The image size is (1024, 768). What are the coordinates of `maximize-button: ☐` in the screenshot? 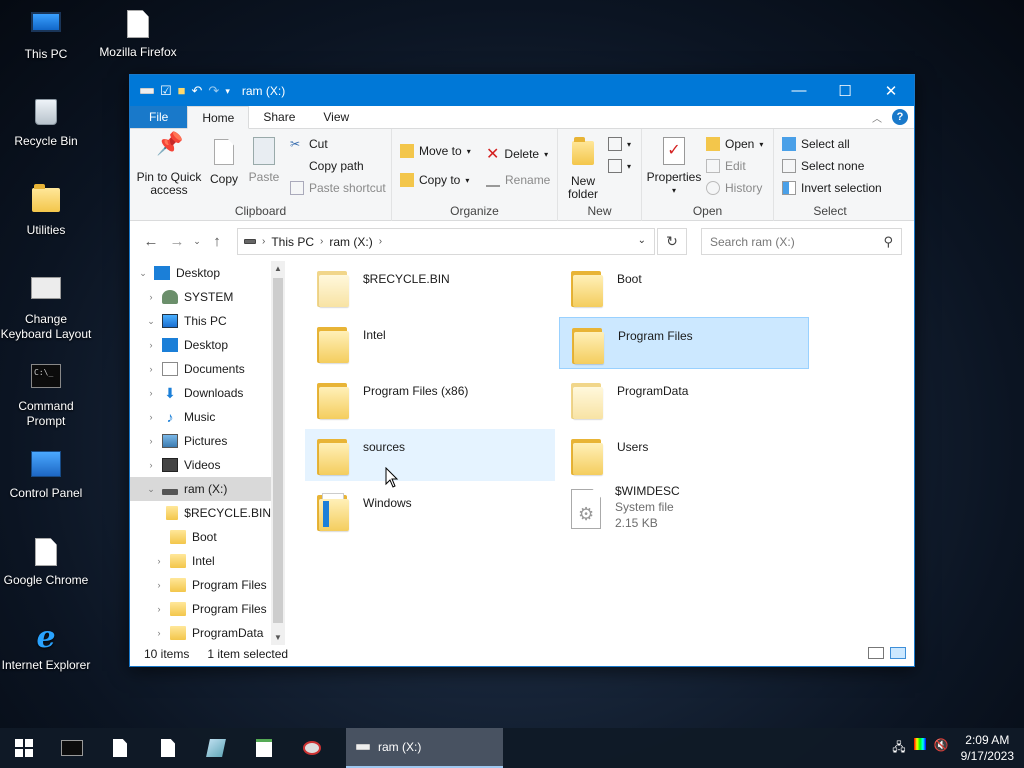 It's located at (845, 90).